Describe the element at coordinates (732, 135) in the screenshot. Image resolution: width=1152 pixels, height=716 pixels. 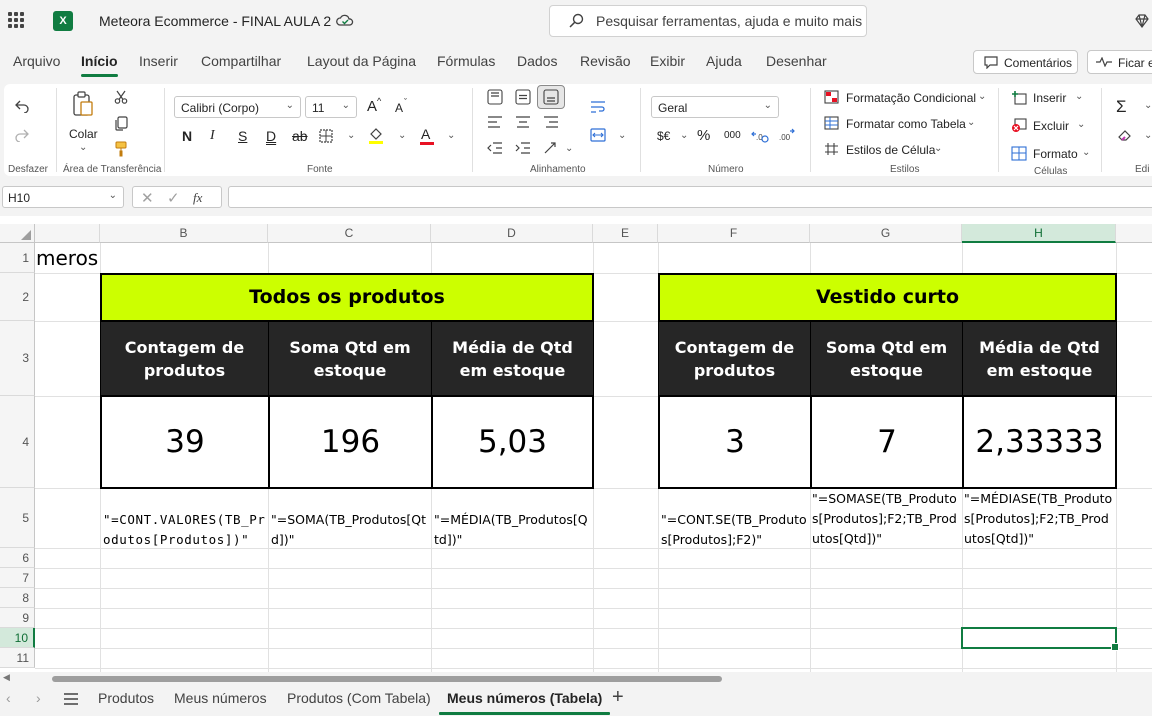
I see `thousands-button: 000` at that location.